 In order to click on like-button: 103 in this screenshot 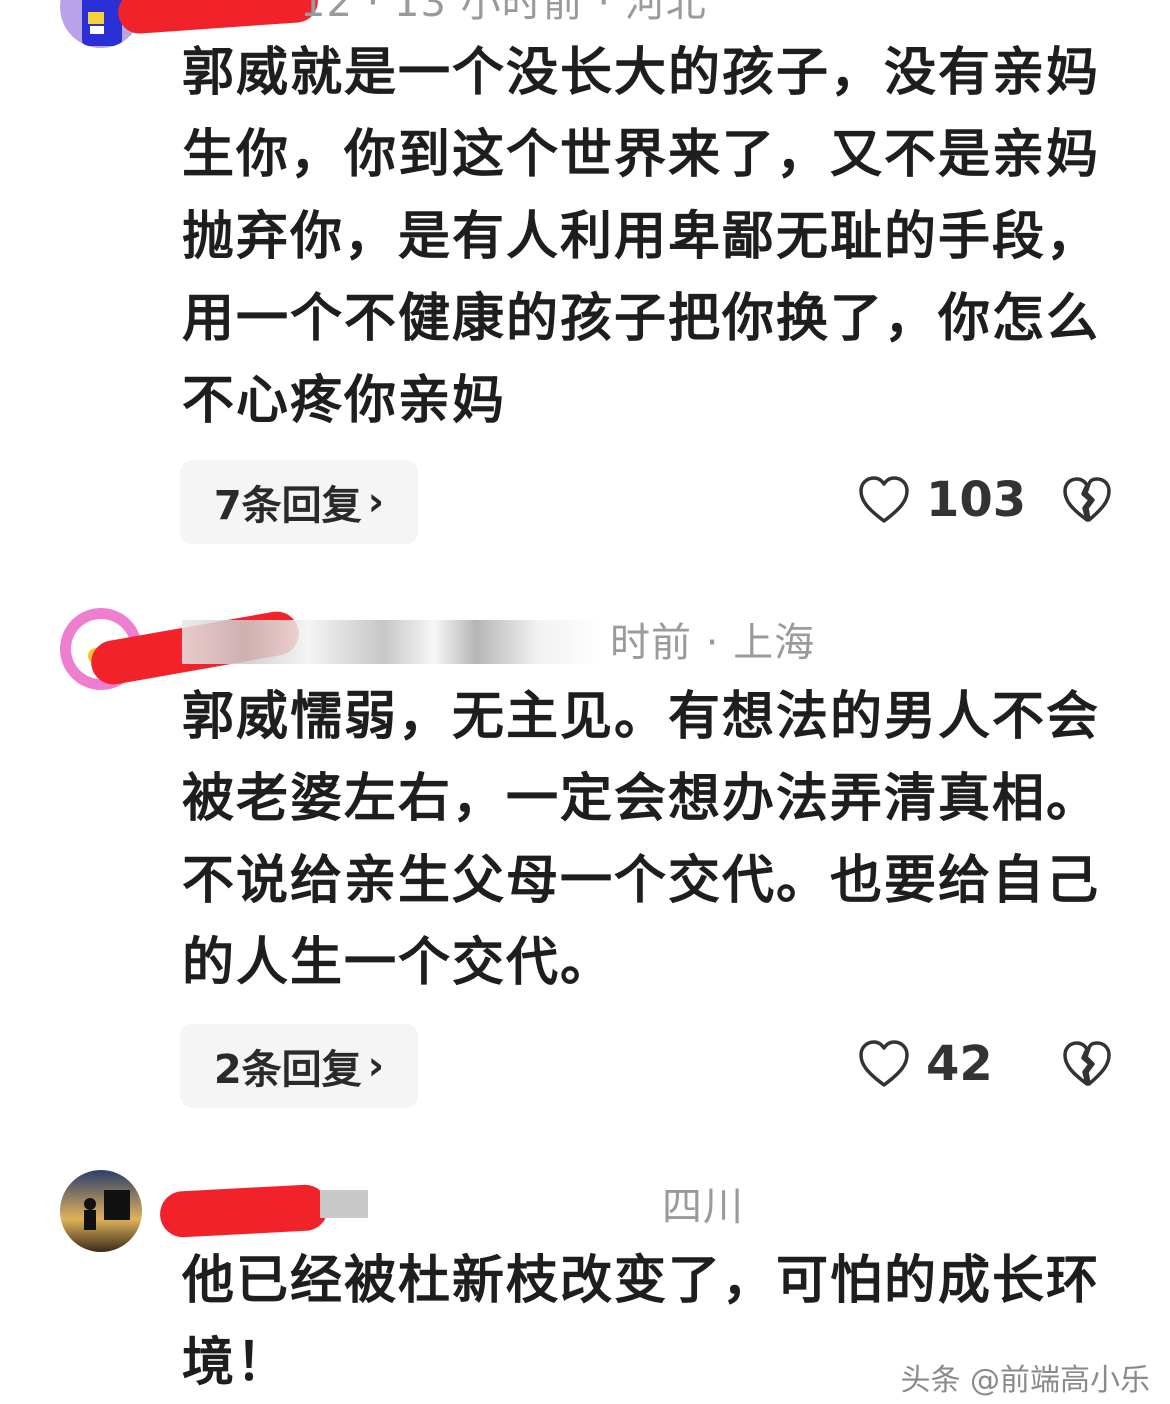, I will do `click(942, 500)`.